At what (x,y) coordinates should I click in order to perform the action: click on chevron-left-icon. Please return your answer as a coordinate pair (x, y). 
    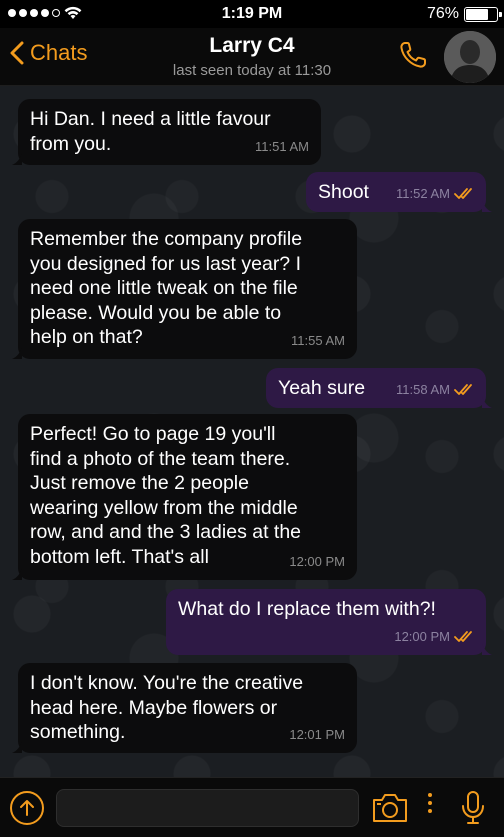
    Looking at the image, I should click on (17, 53).